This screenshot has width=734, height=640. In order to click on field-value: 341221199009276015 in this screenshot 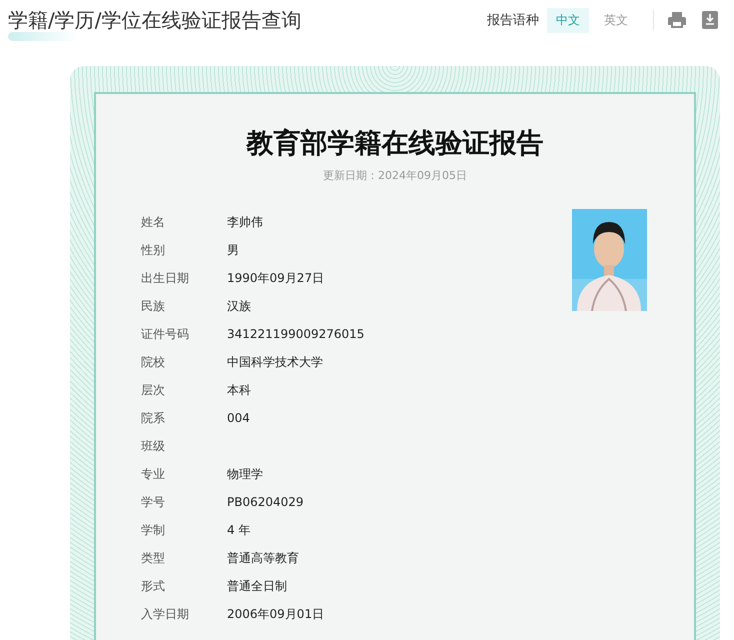, I will do `click(296, 334)`.